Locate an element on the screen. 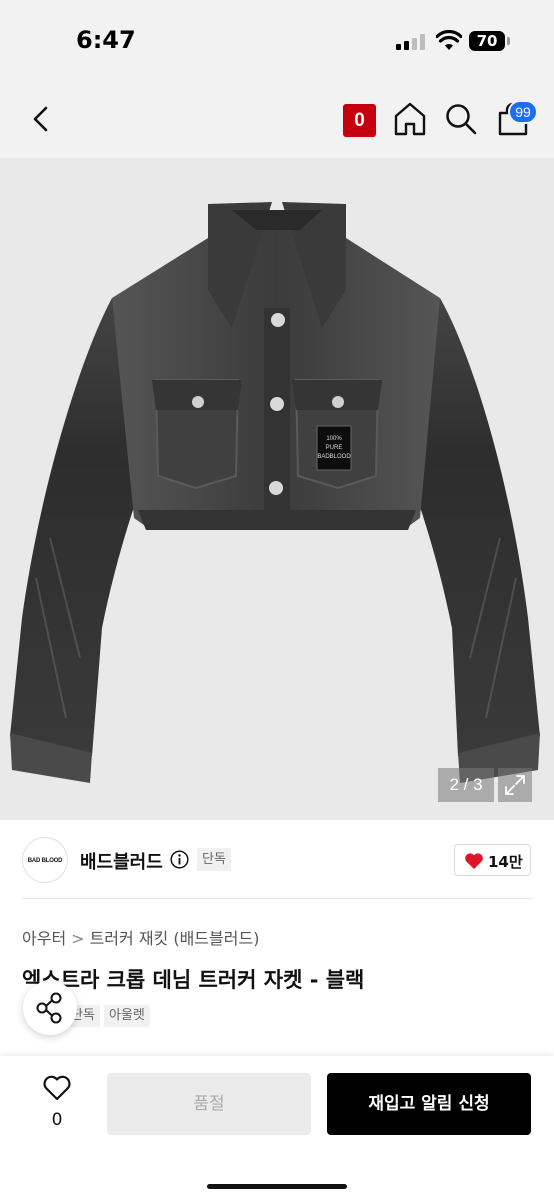  wifi-icon is located at coordinates (449, 40).